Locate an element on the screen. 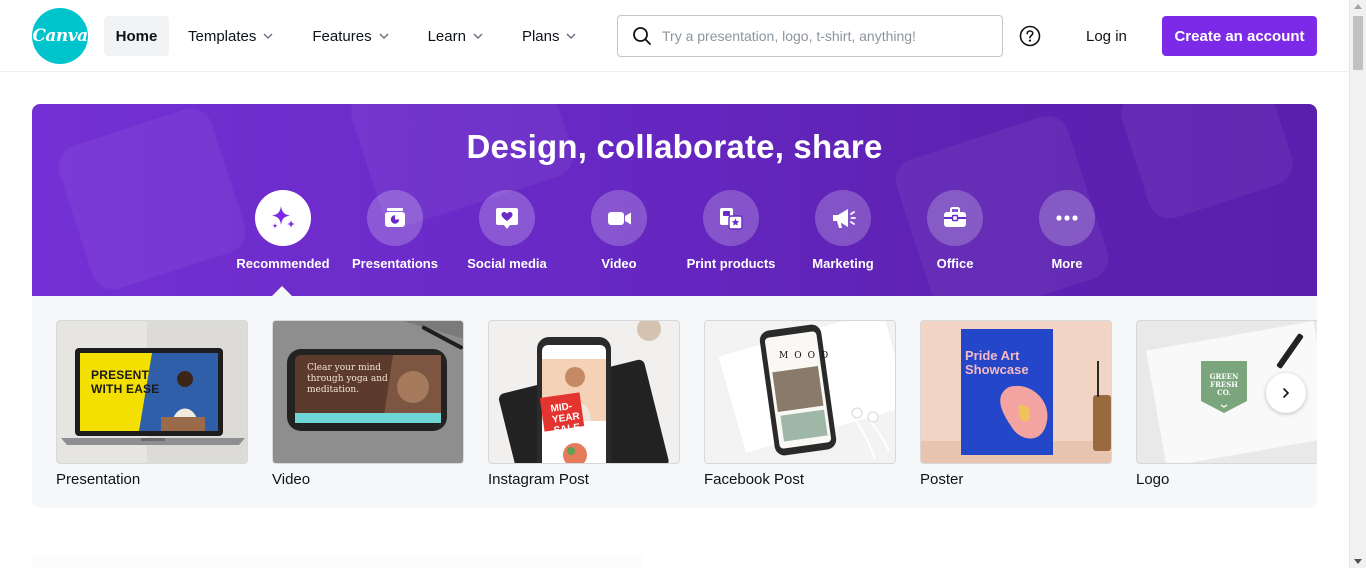 This screenshot has height=568, width=1366. card-label: Poster is located at coordinates (942, 479).